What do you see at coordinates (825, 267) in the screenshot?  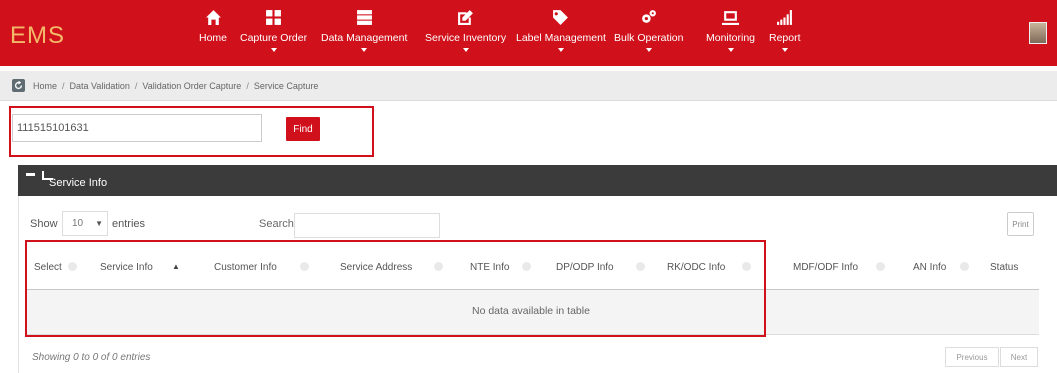 I see `column-header-mdf-odf-info: MDF/ODF Info` at bounding box center [825, 267].